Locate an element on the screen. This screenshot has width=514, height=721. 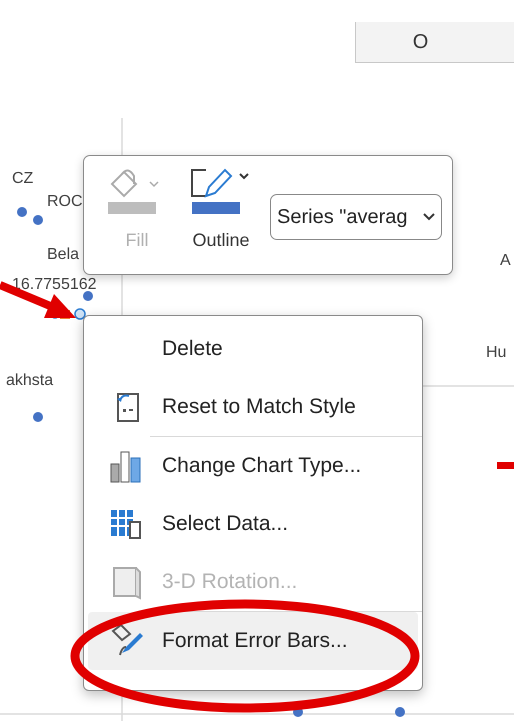
chart-element-dropdown: Series "averag is located at coordinates (356, 217).